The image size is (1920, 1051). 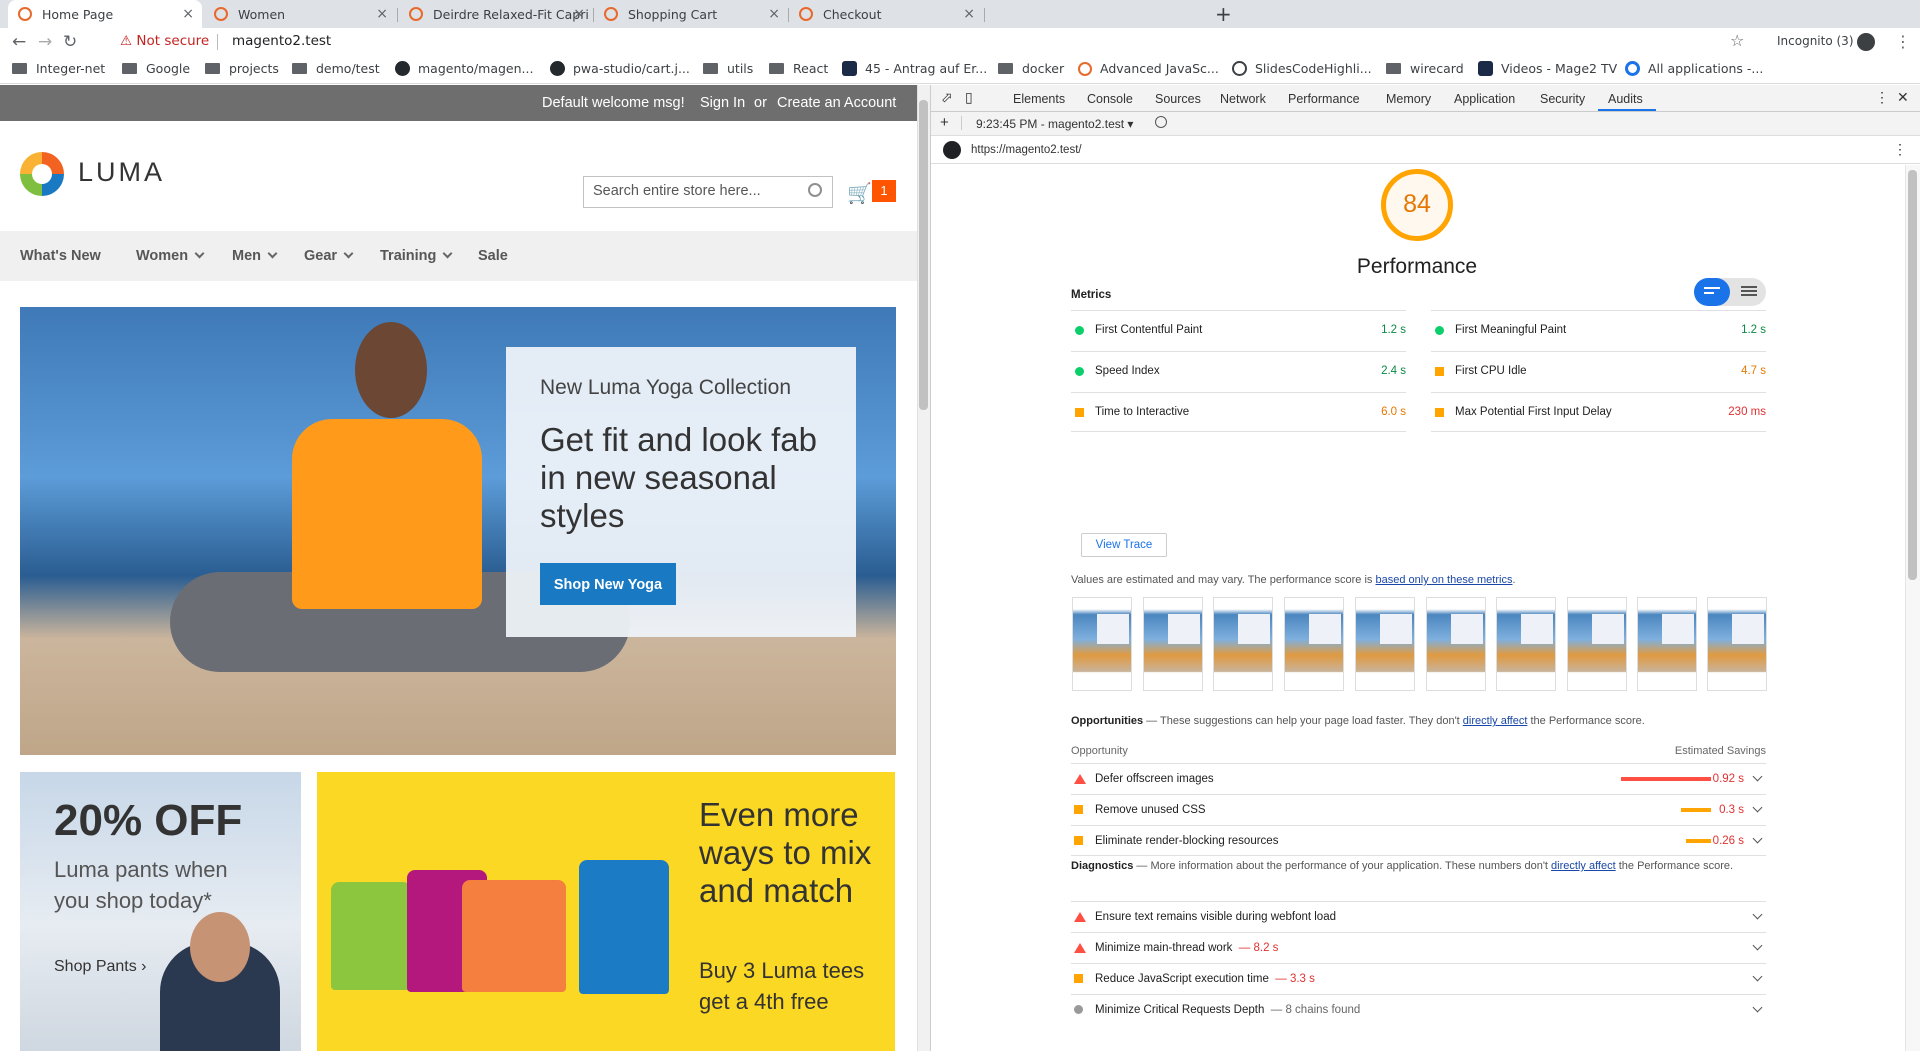 I want to click on opportunity-defer-offscreen-images: Defer offscreen images 0.92 s, so click(x=1418, y=778).